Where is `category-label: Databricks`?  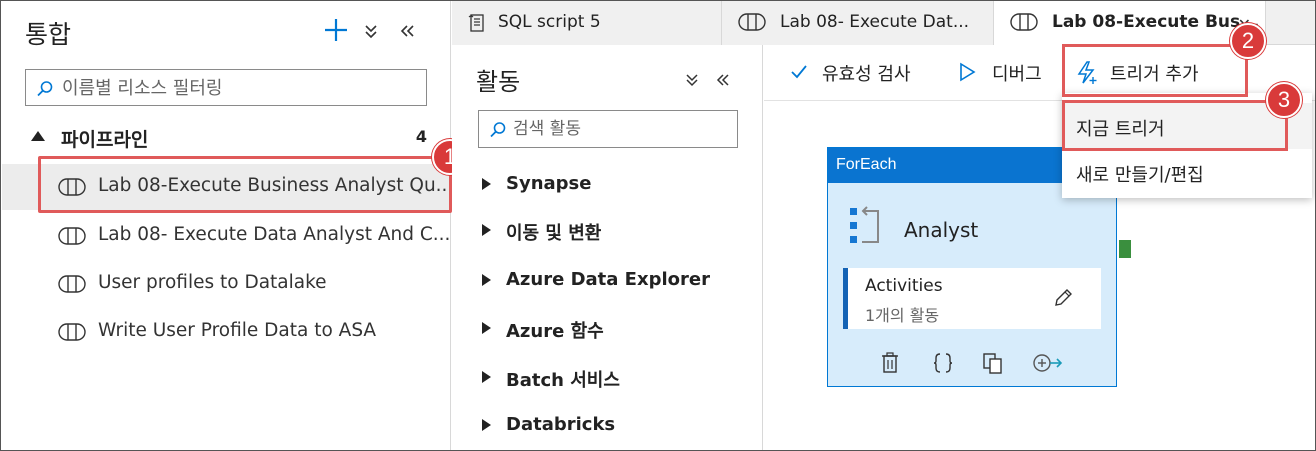 category-label: Databricks is located at coordinates (561, 424).